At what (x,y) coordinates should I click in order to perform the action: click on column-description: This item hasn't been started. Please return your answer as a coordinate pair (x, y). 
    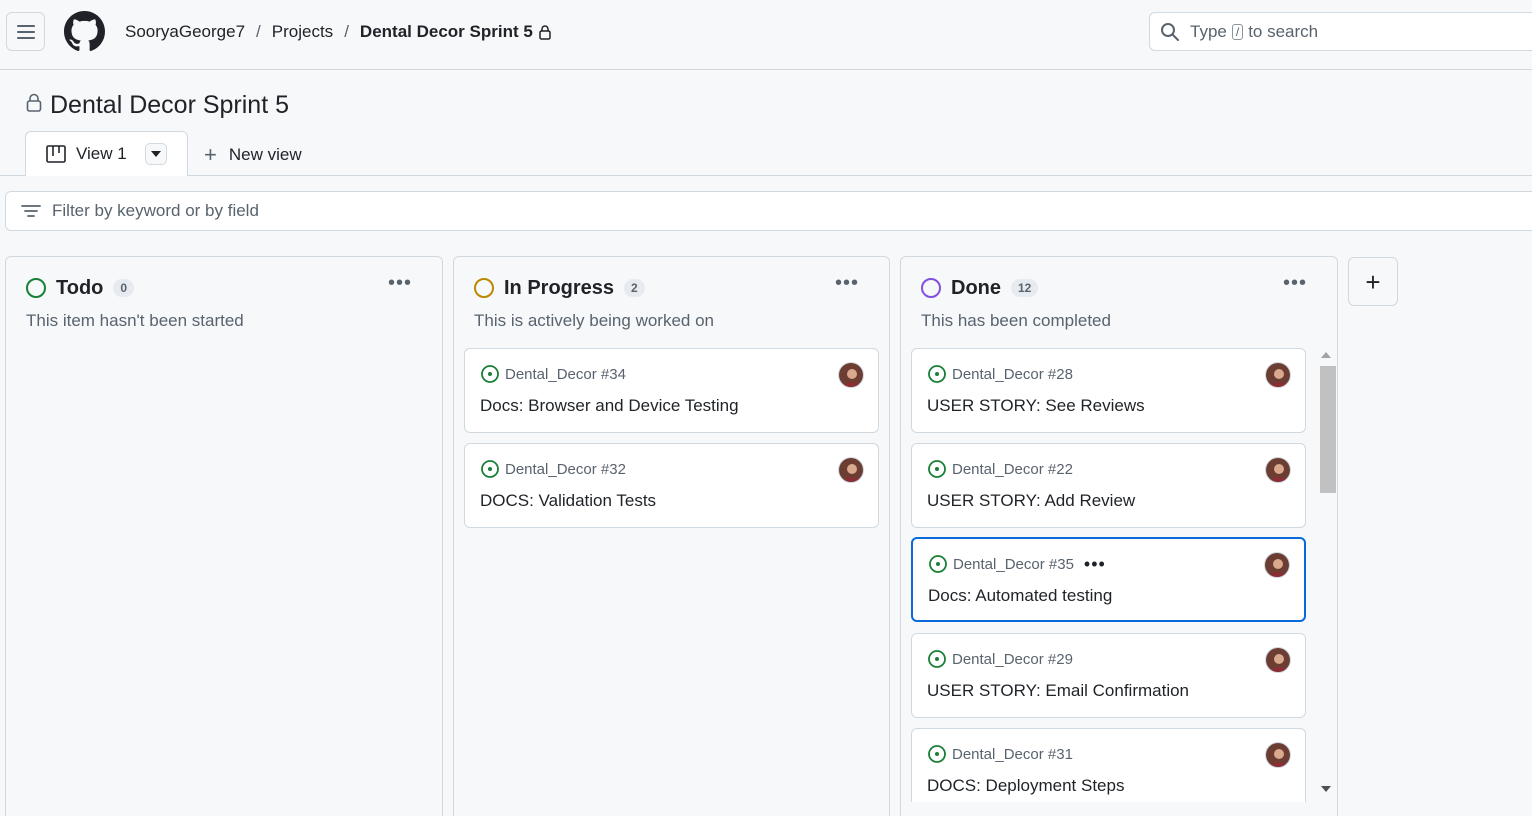
    Looking at the image, I should click on (135, 320).